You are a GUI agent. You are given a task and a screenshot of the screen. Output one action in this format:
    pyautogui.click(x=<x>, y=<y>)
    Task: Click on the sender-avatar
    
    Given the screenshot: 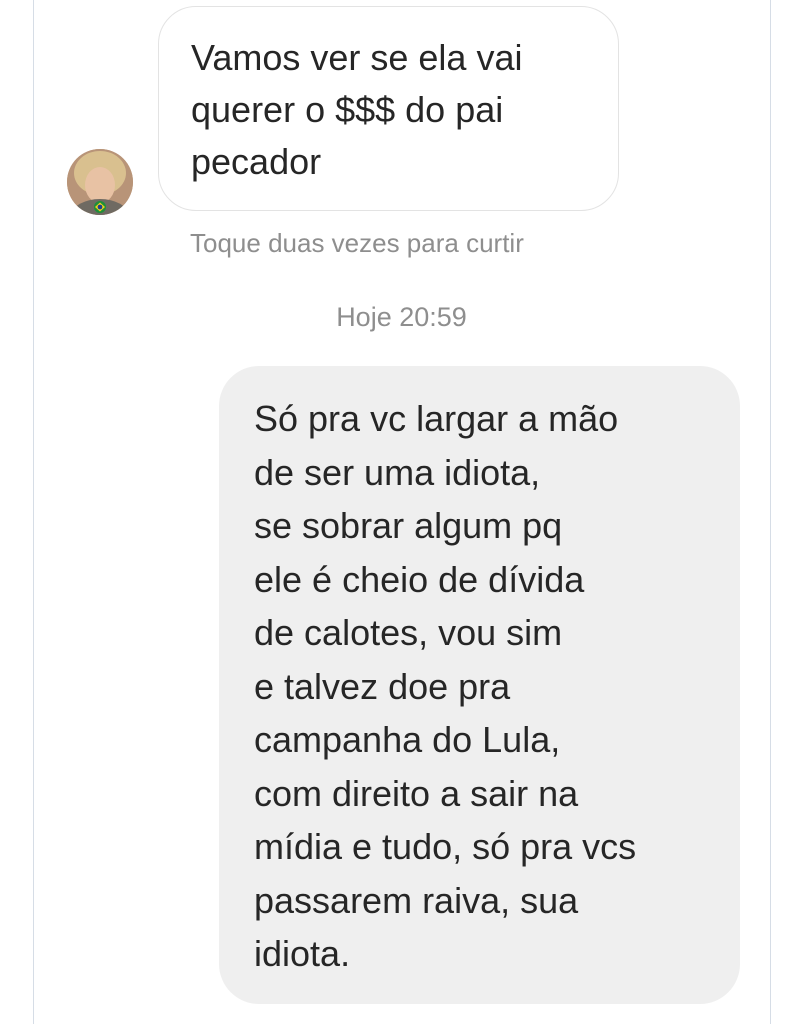 What is the action you would take?
    pyautogui.click(x=100, y=182)
    